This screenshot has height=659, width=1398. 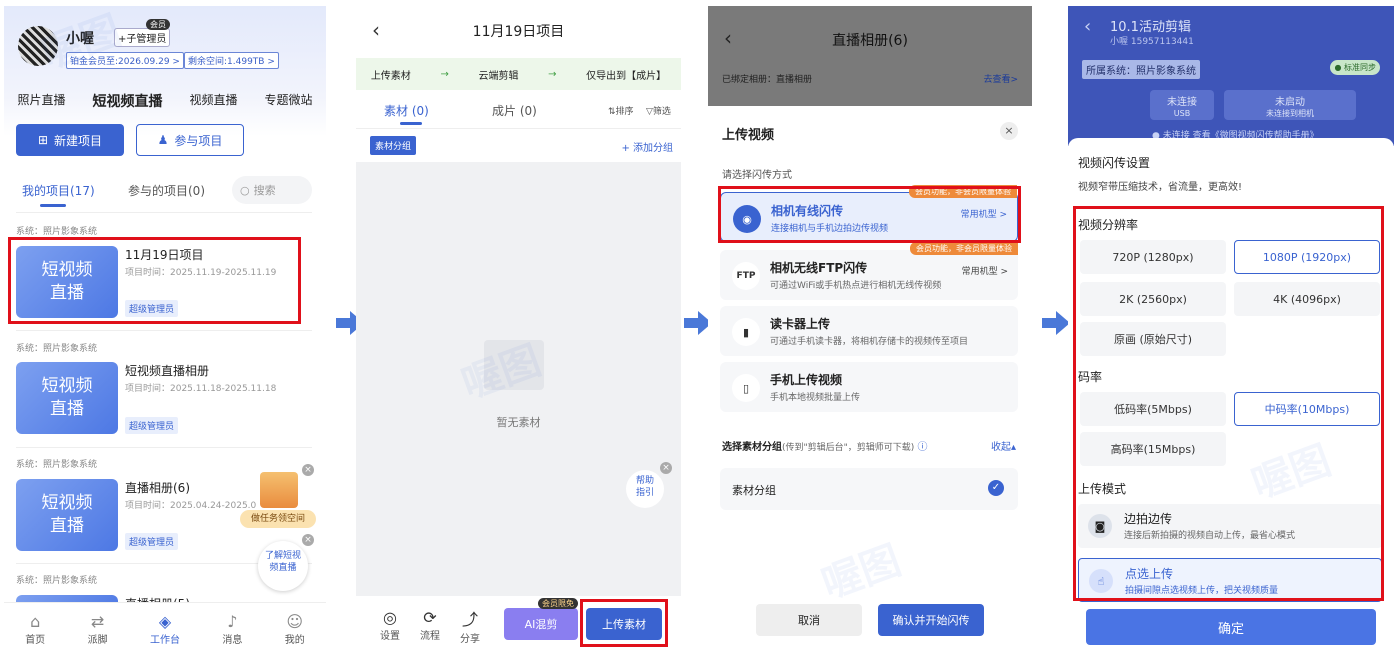 I want to click on bitrate-medium: 中码率(10Mbps), so click(x=1307, y=409).